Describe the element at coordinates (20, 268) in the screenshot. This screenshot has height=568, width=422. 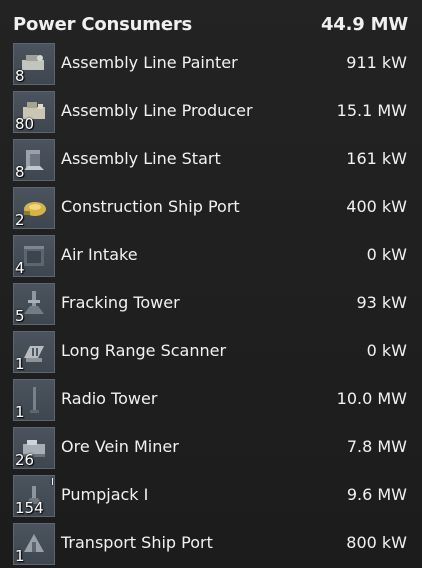
I see `building-count: 4` at that location.